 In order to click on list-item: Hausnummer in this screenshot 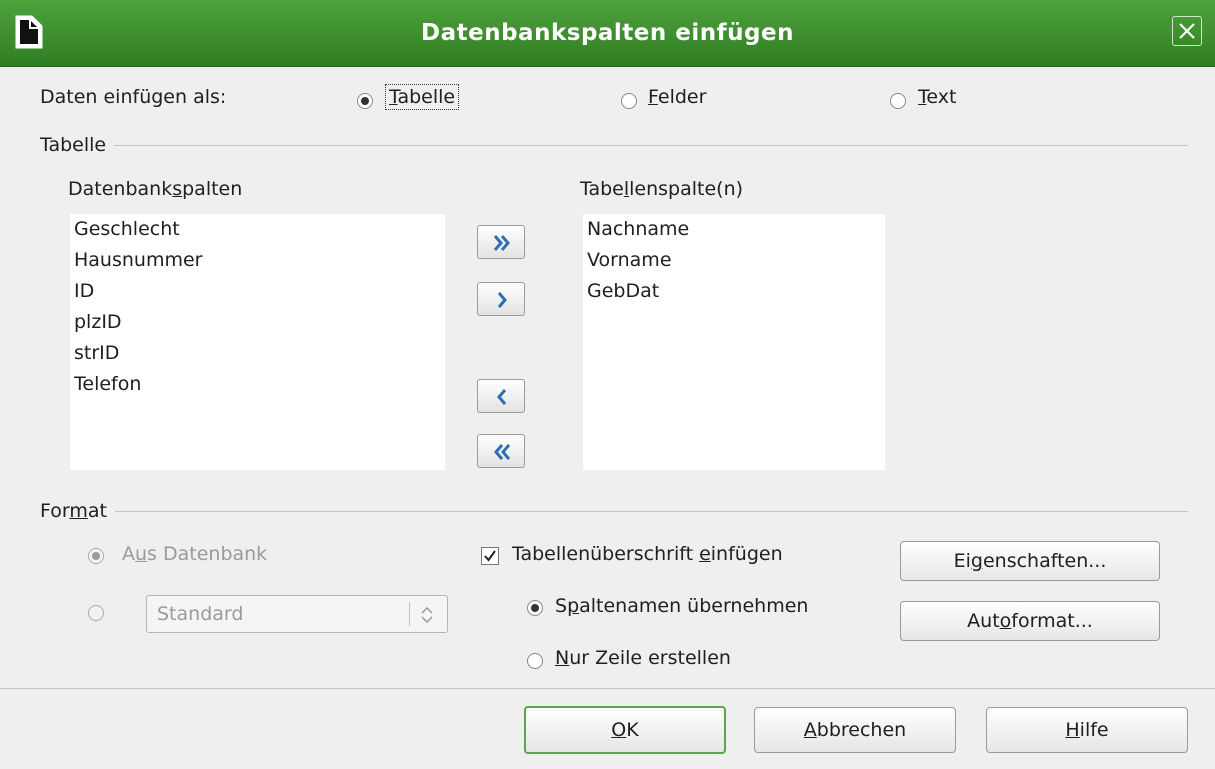, I will do `click(257, 260)`.